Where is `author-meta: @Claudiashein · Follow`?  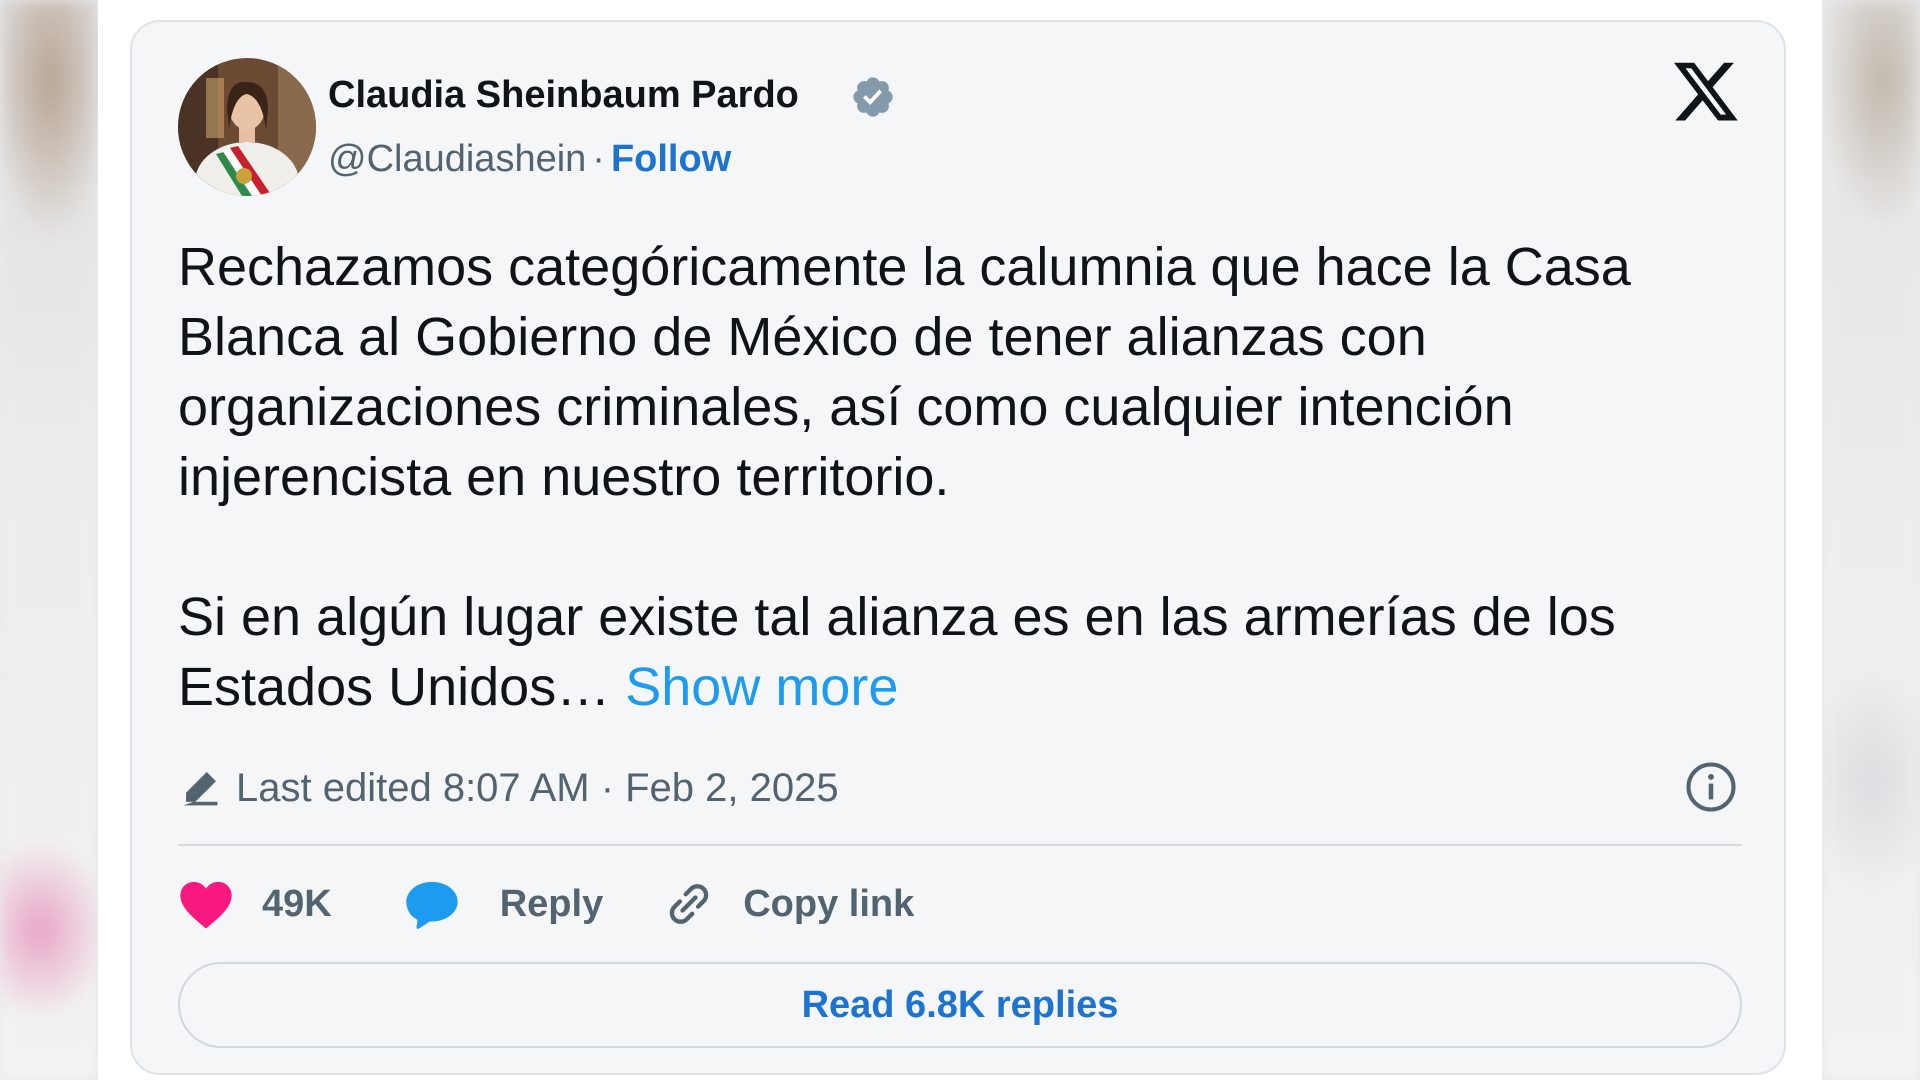 author-meta: @Claudiashein · Follow is located at coordinates (529, 159).